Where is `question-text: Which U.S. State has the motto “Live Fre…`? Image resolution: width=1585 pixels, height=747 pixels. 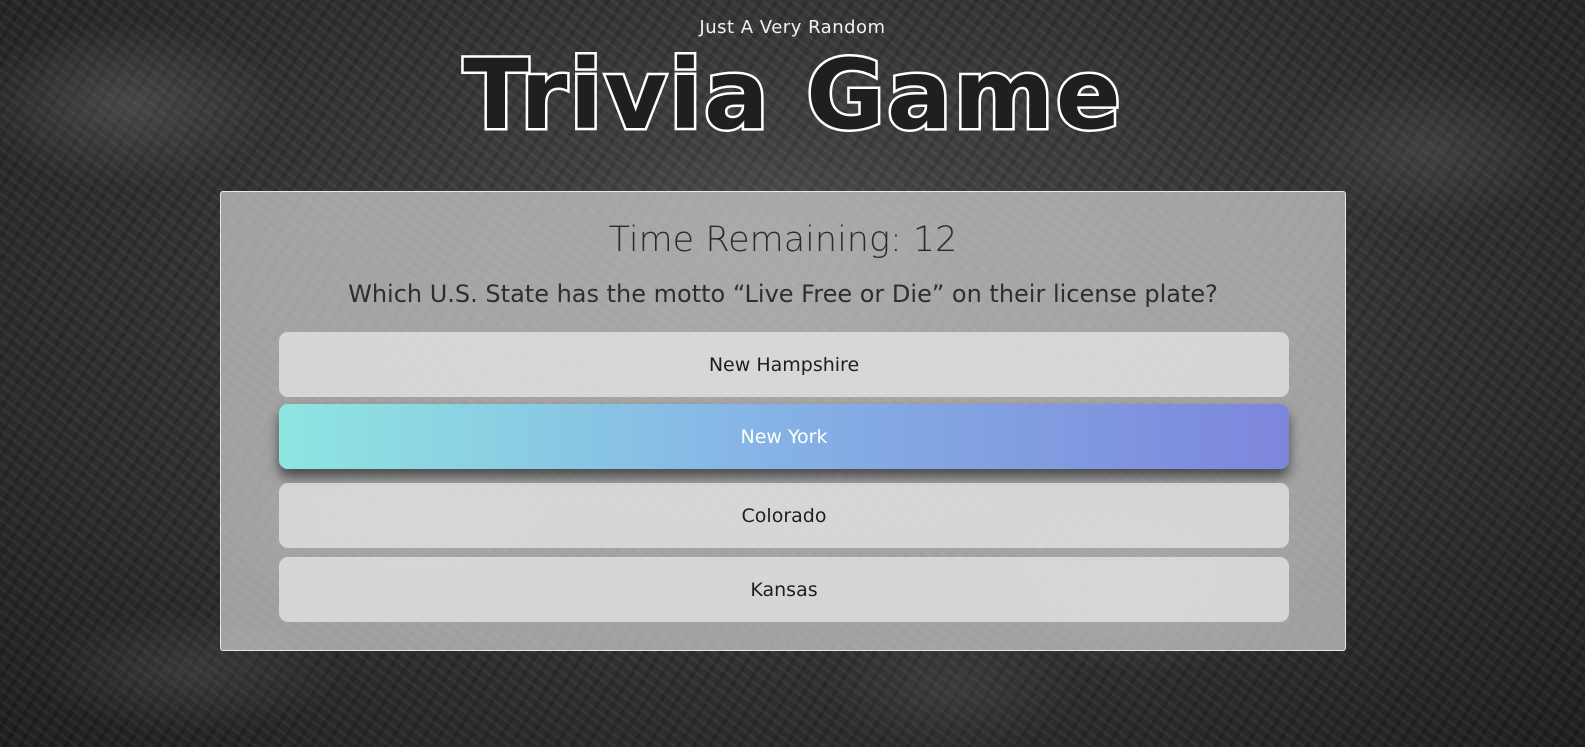
question-text: Which U.S. State has the motto “Live Fre… is located at coordinates (783, 294).